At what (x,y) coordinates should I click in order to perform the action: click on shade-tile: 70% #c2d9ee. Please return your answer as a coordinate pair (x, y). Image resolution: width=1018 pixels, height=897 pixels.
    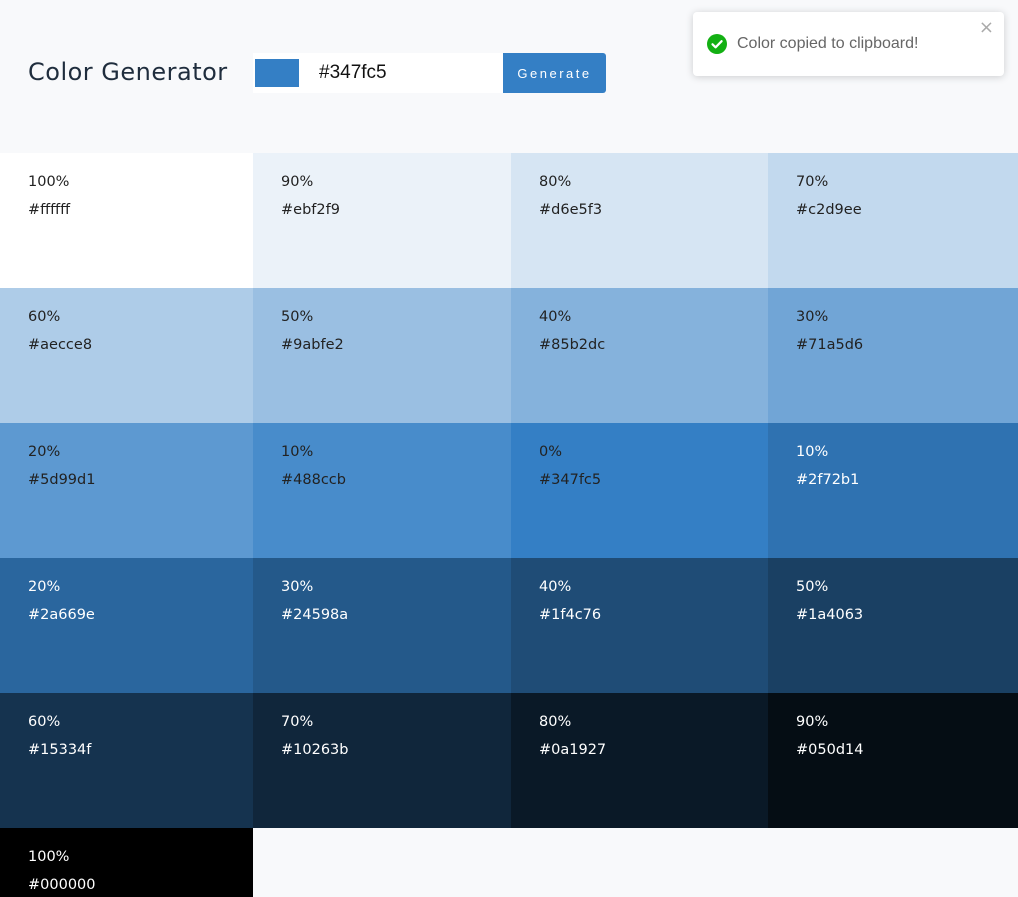
    Looking at the image, I should click on (893, 220).